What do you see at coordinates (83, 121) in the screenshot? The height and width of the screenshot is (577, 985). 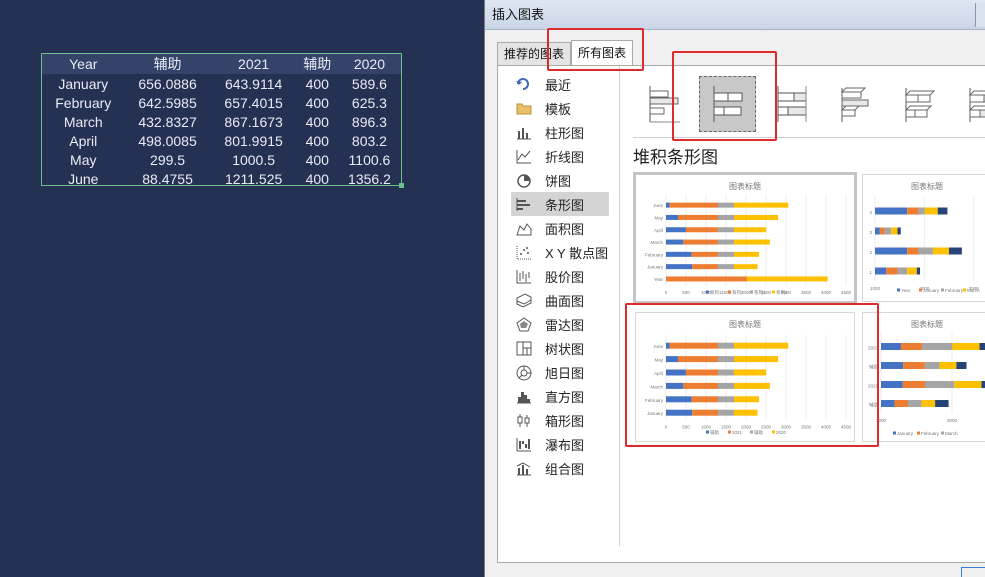 I see `table-cell: March` at bounding box center [83, 121].